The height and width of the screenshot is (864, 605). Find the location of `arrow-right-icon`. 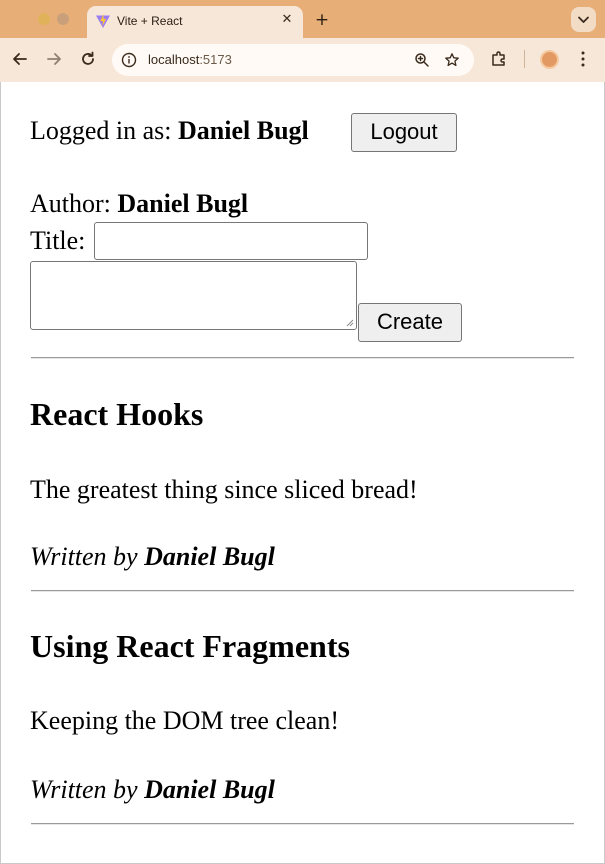

arrow-right-icon is located at coordinates (54, 59).